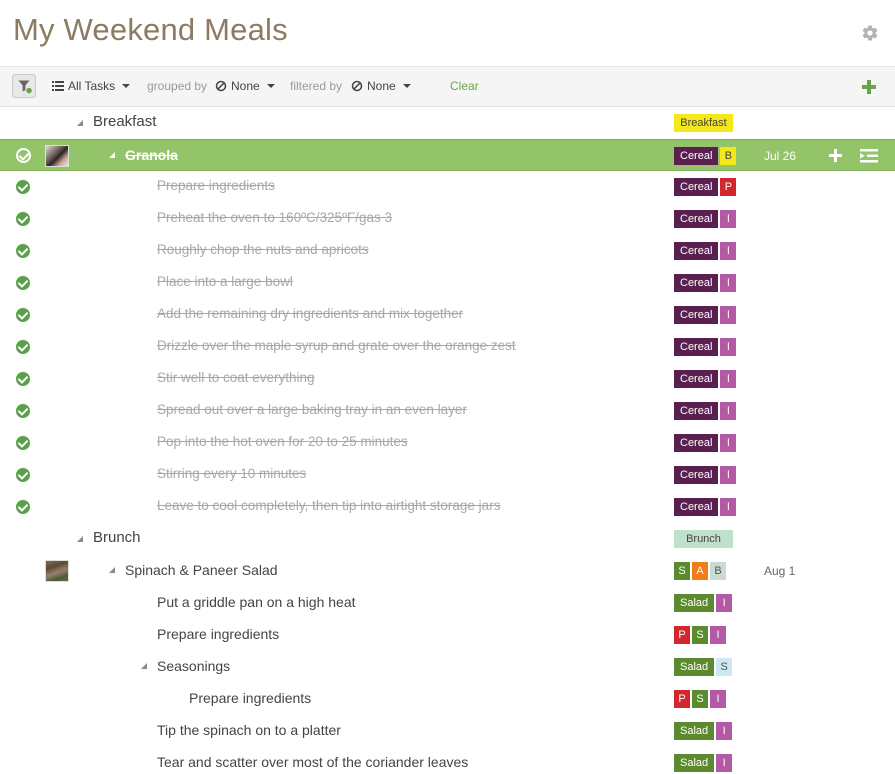 The image size is (895, 774). I want to click on group-row: Brunch Brunch, so click(447, 539).